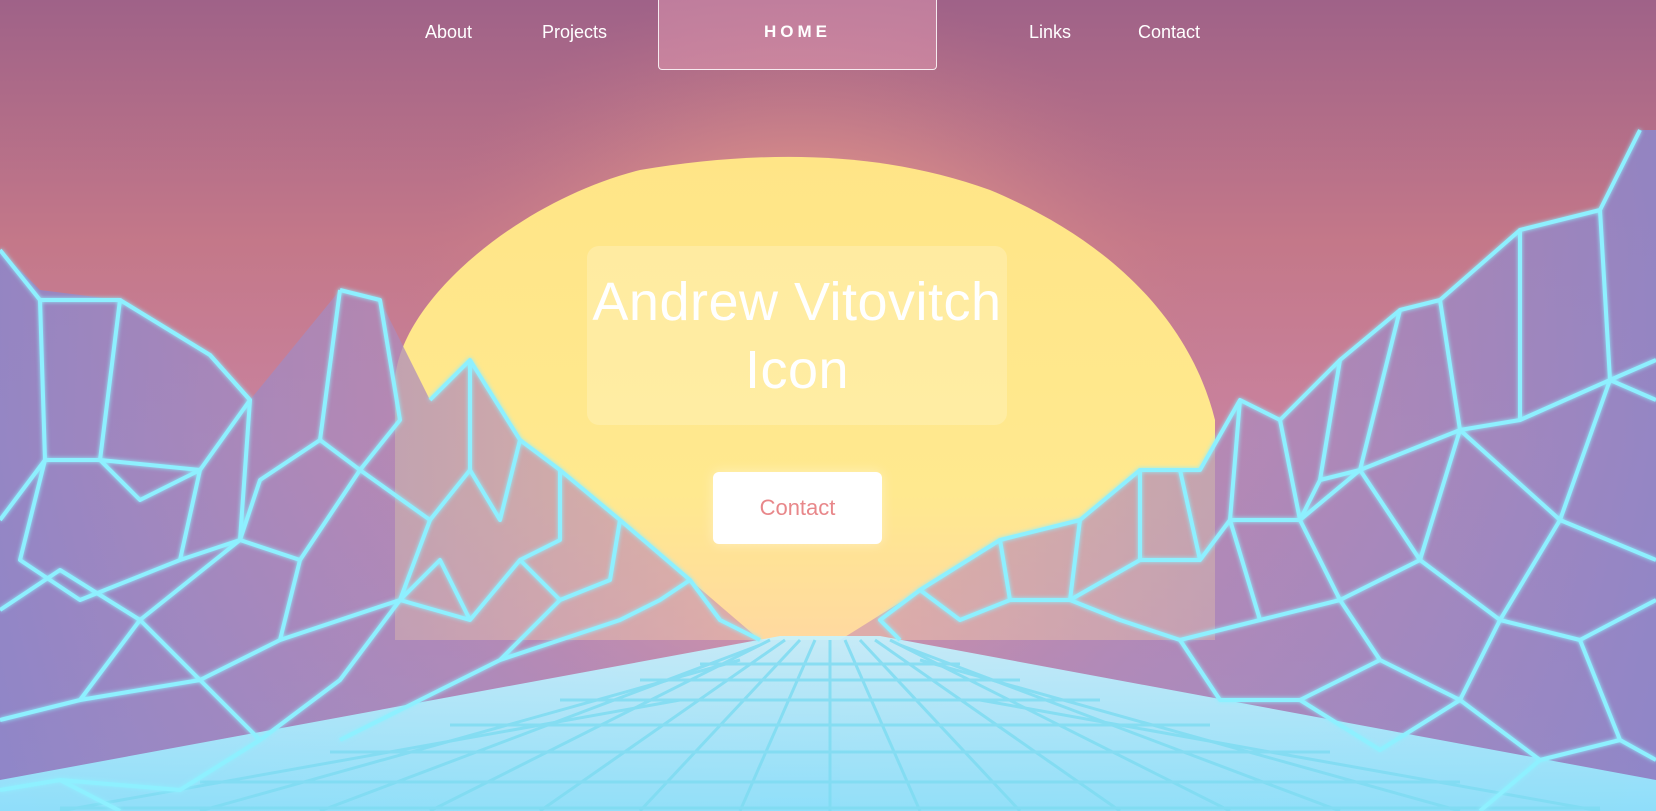  Describe the element at coordinates (797, 369) in the screenshot. I see `hero-title-line-2: Icon` at that location.